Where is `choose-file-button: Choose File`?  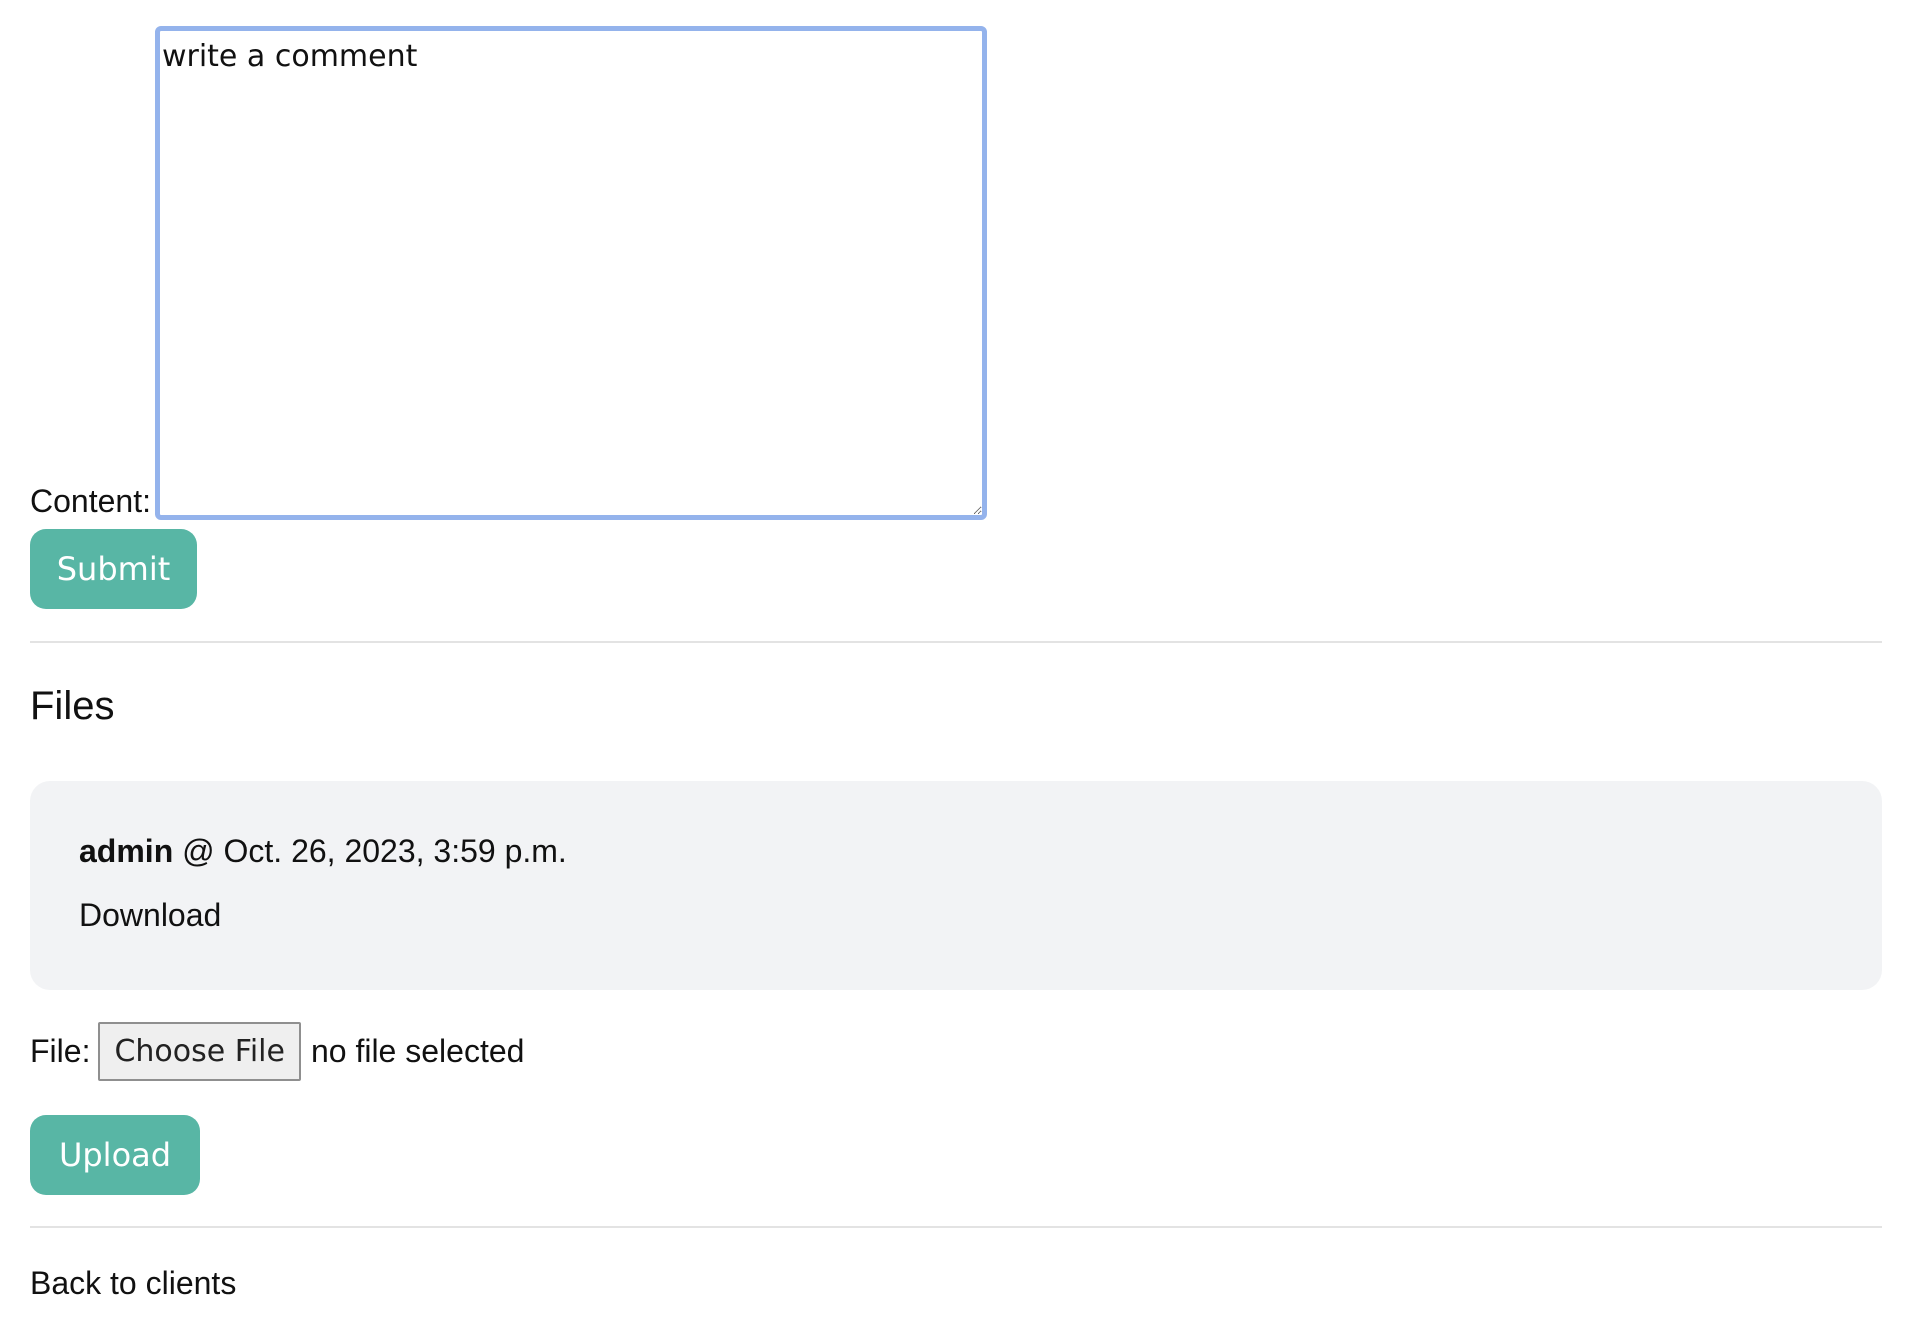
choose-file-button: Choose File is located at coordinates (199, 1051).